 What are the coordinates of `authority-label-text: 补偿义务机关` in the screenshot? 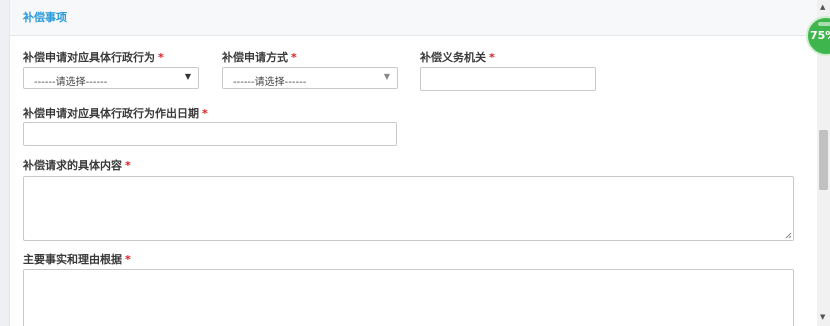 It's located at (453, 57).